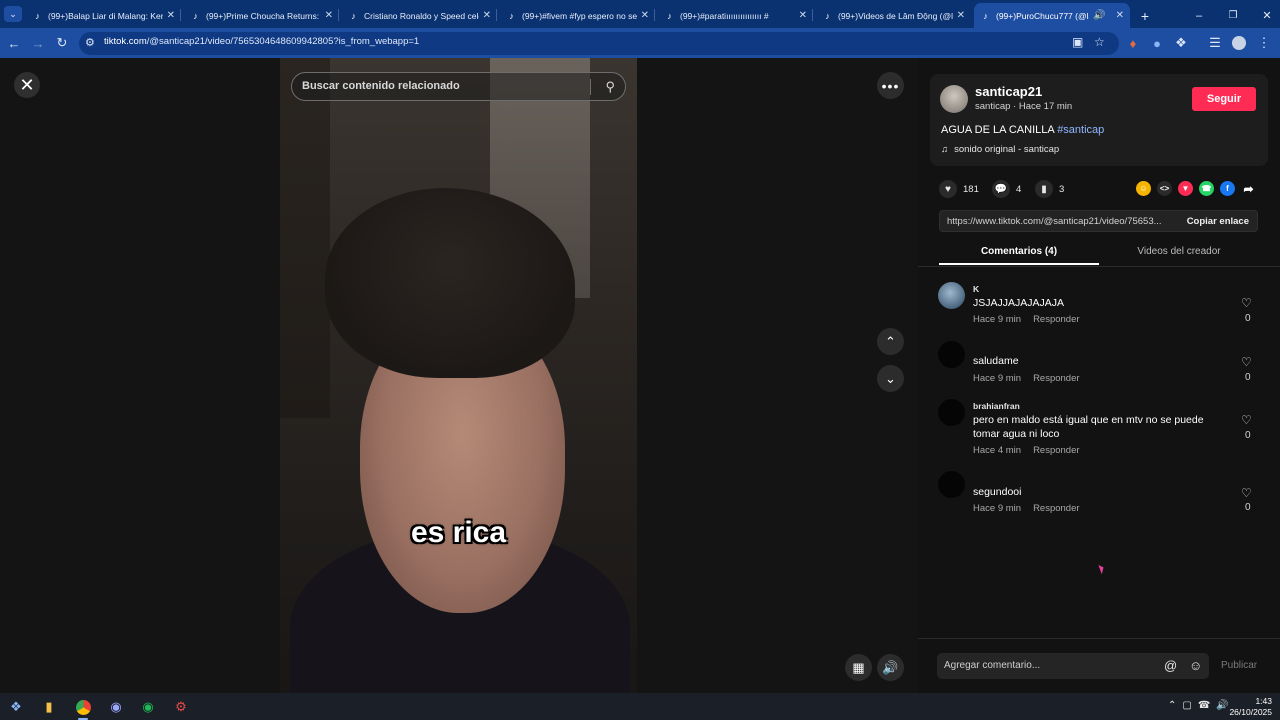 This screenshot has height=720, width=1280. Describe the element at coordinates (1227, 188) in the screenshot. I see `facebook-icon: f` at that location.